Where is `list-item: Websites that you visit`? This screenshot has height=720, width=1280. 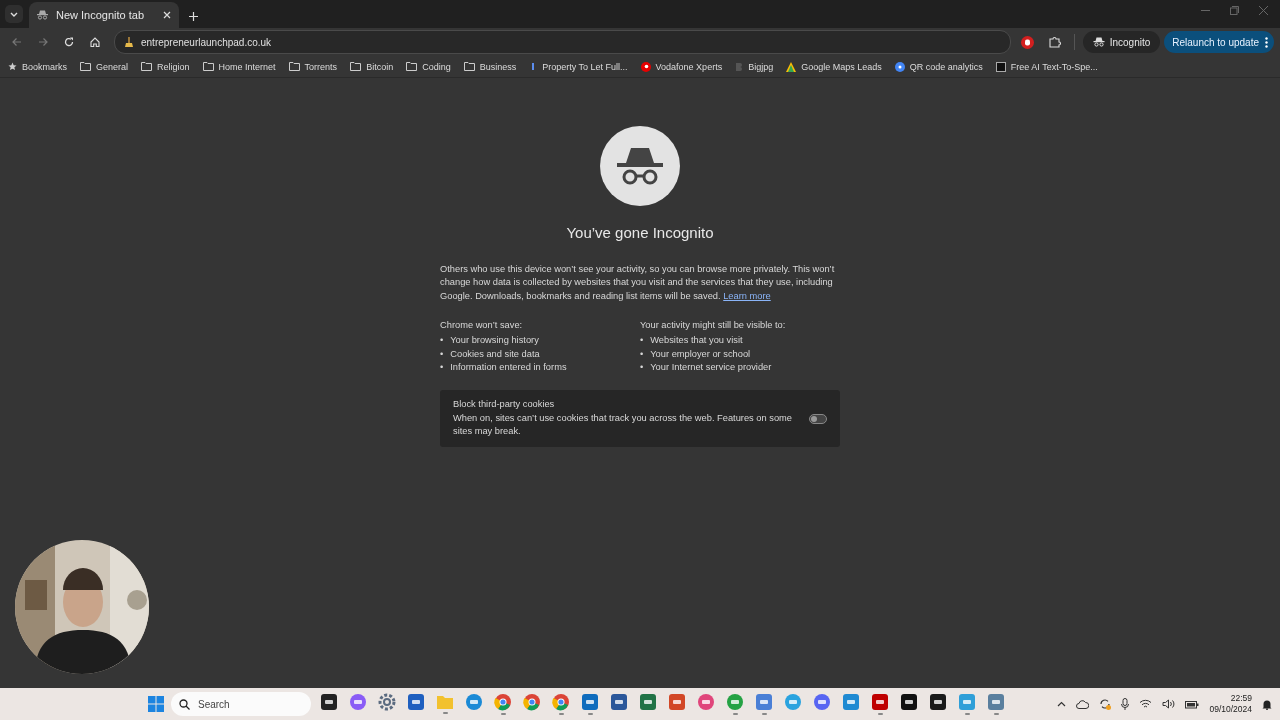 list-item: Websites that you visit is located at coordinates (696, 341).